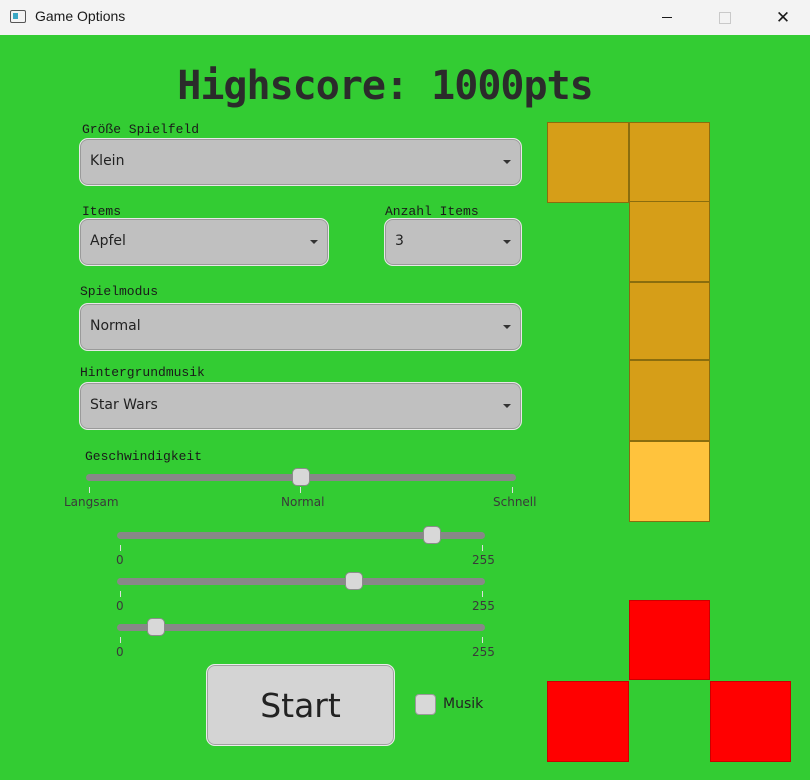 This screenshot has height=780, width=810. I want to click on speed-min-label: Langsam, so click(91, 502).